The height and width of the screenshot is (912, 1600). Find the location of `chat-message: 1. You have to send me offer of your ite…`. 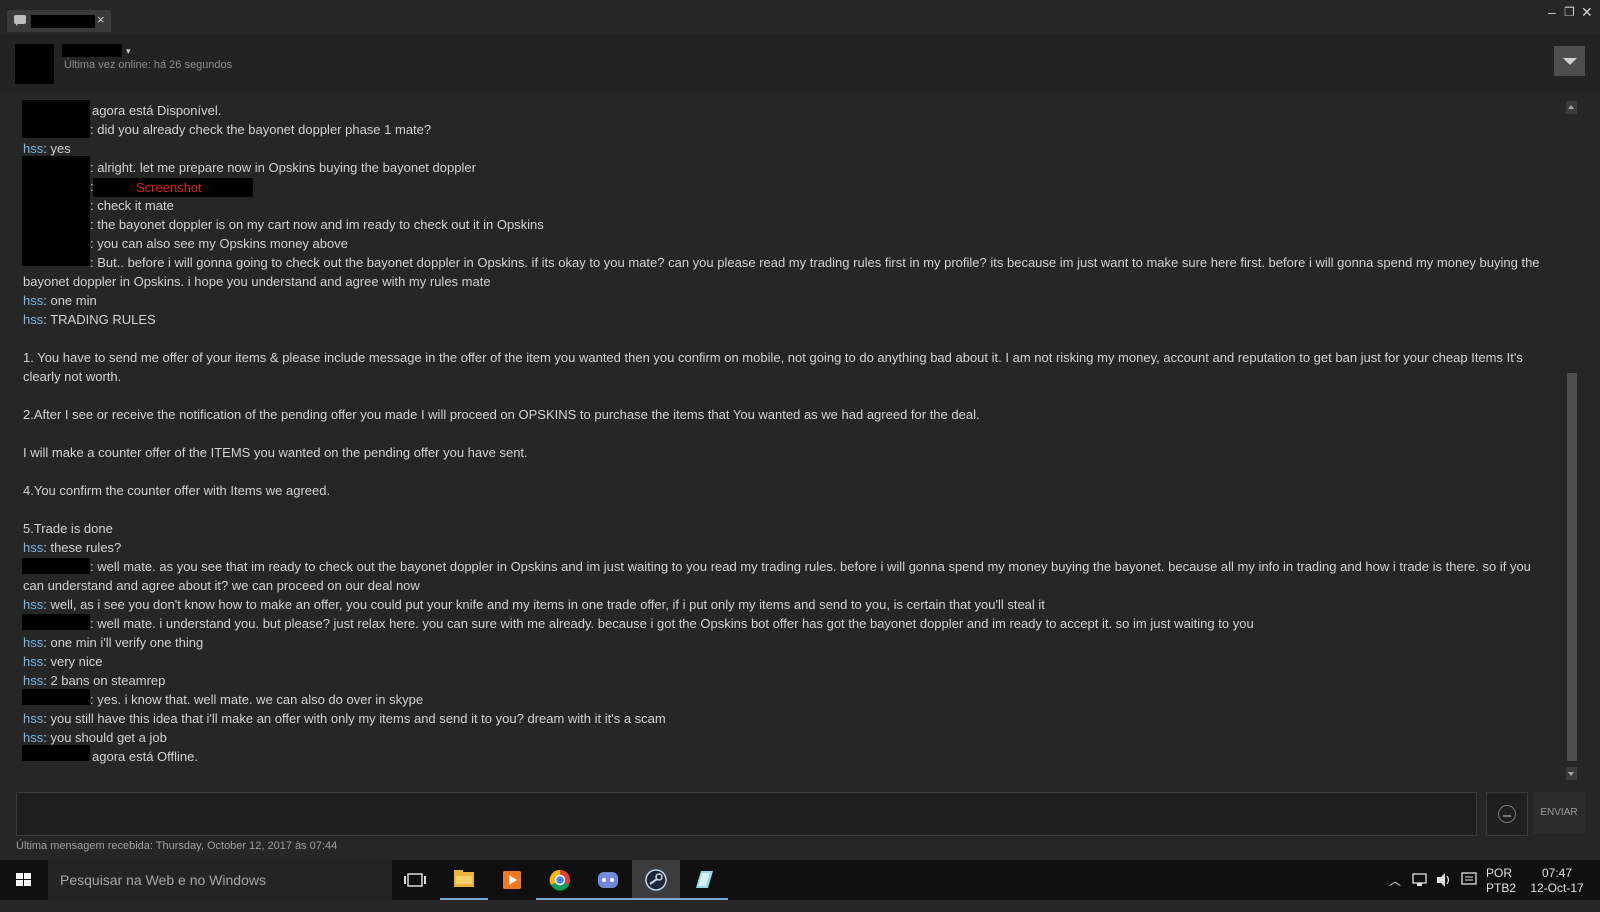

chat-message: 1. You have to send me offer of your ite… is located at coordinates (773, 367).